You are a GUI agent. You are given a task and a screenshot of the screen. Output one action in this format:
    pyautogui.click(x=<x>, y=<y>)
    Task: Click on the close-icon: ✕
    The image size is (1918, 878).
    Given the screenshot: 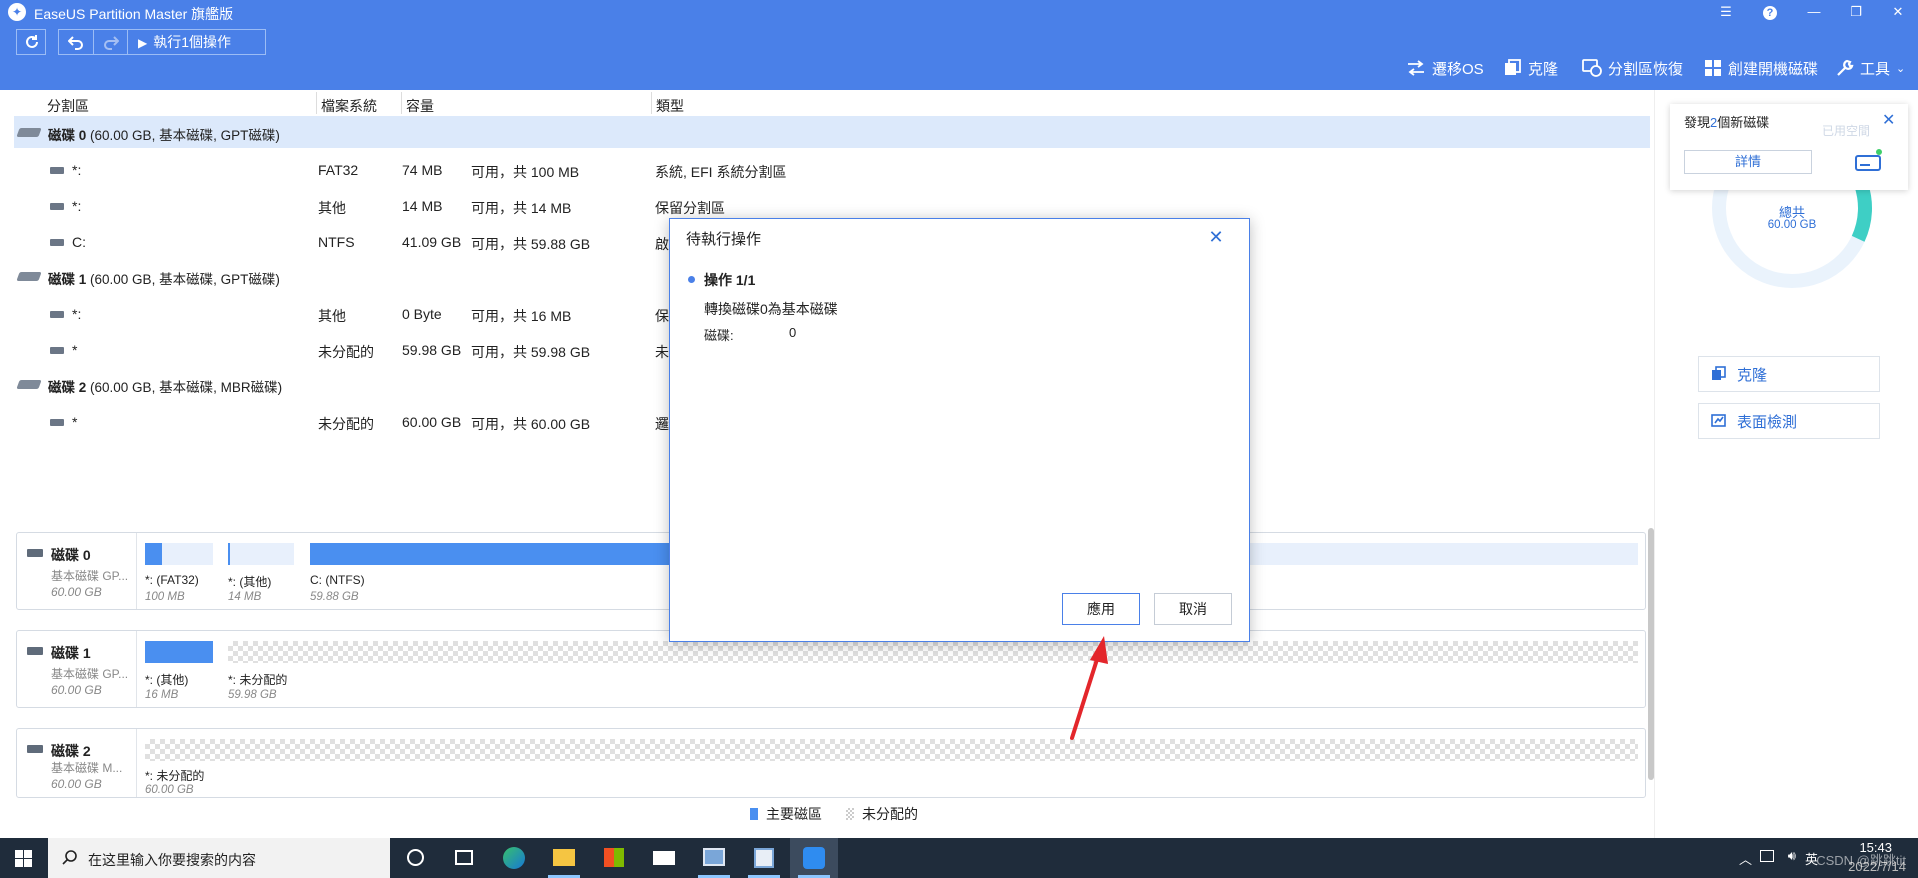 What is the action you would take?
    pyautogui.click(x=1888, y=120)
    